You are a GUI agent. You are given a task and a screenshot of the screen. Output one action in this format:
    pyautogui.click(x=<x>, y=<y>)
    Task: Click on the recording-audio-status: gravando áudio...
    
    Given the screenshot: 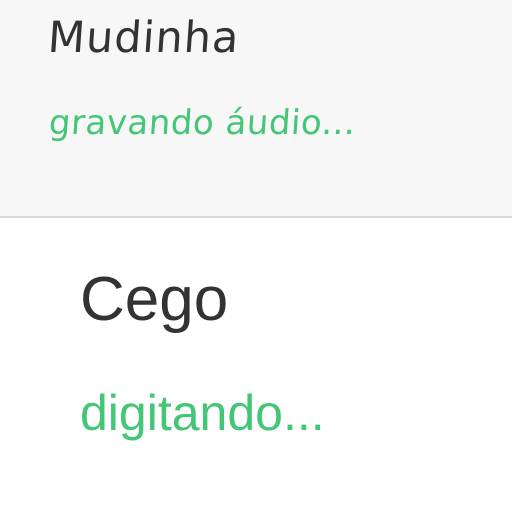 What is the action you would take?
    pyautogui.click(x=202, y=123)
    